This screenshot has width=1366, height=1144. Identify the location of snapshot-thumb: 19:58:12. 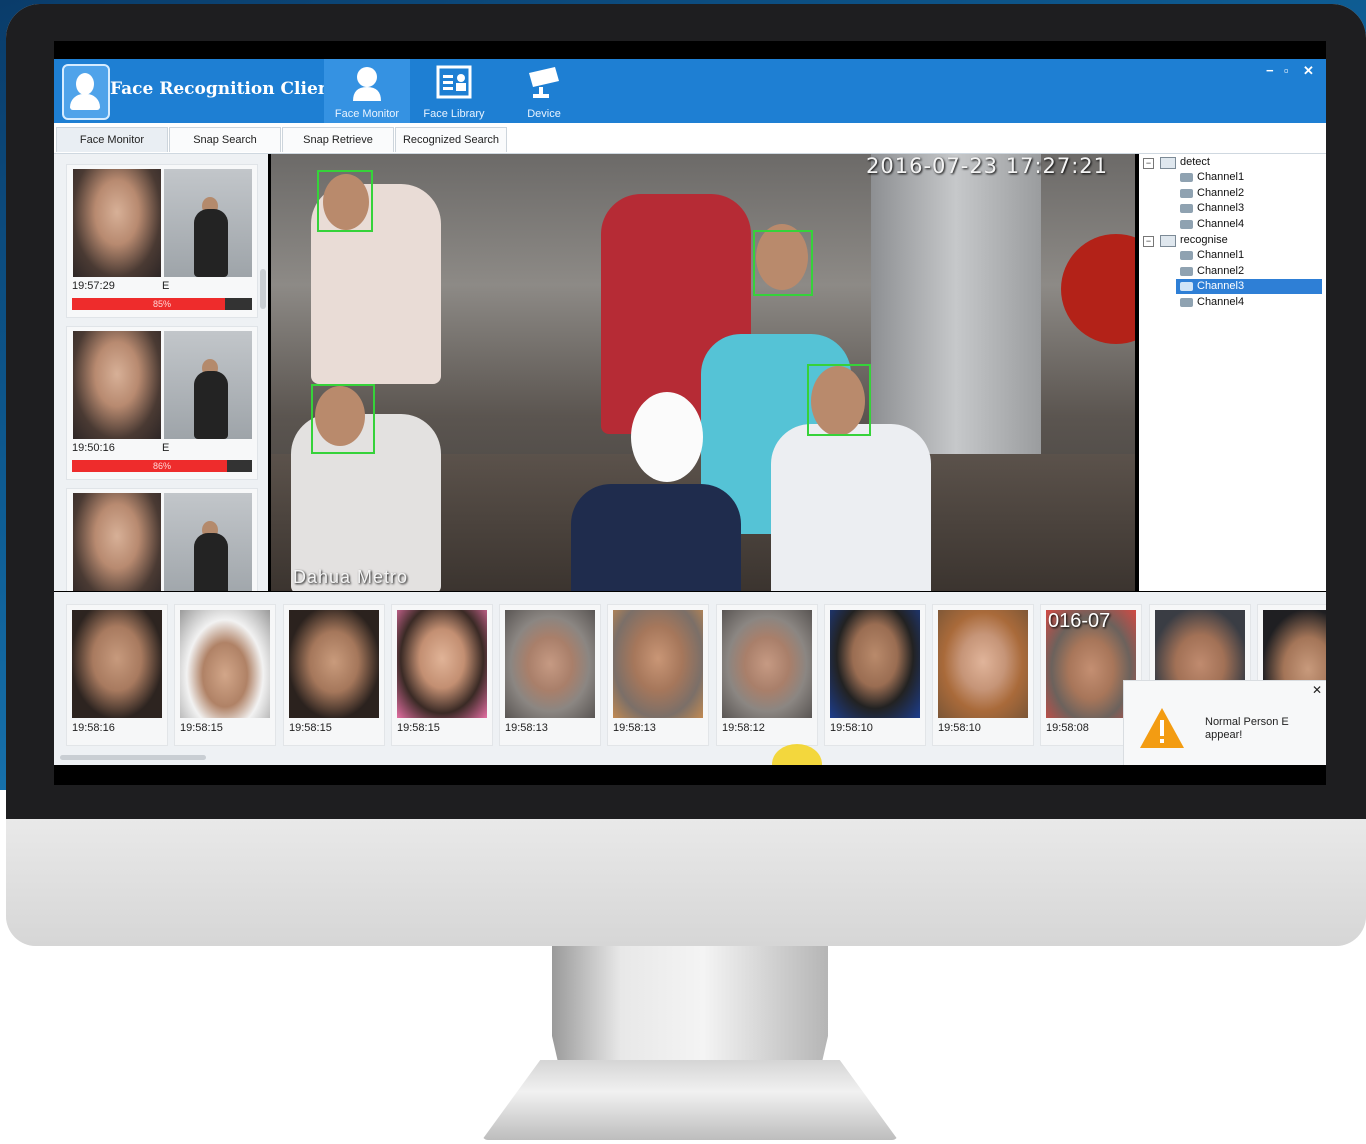
(767, 675).